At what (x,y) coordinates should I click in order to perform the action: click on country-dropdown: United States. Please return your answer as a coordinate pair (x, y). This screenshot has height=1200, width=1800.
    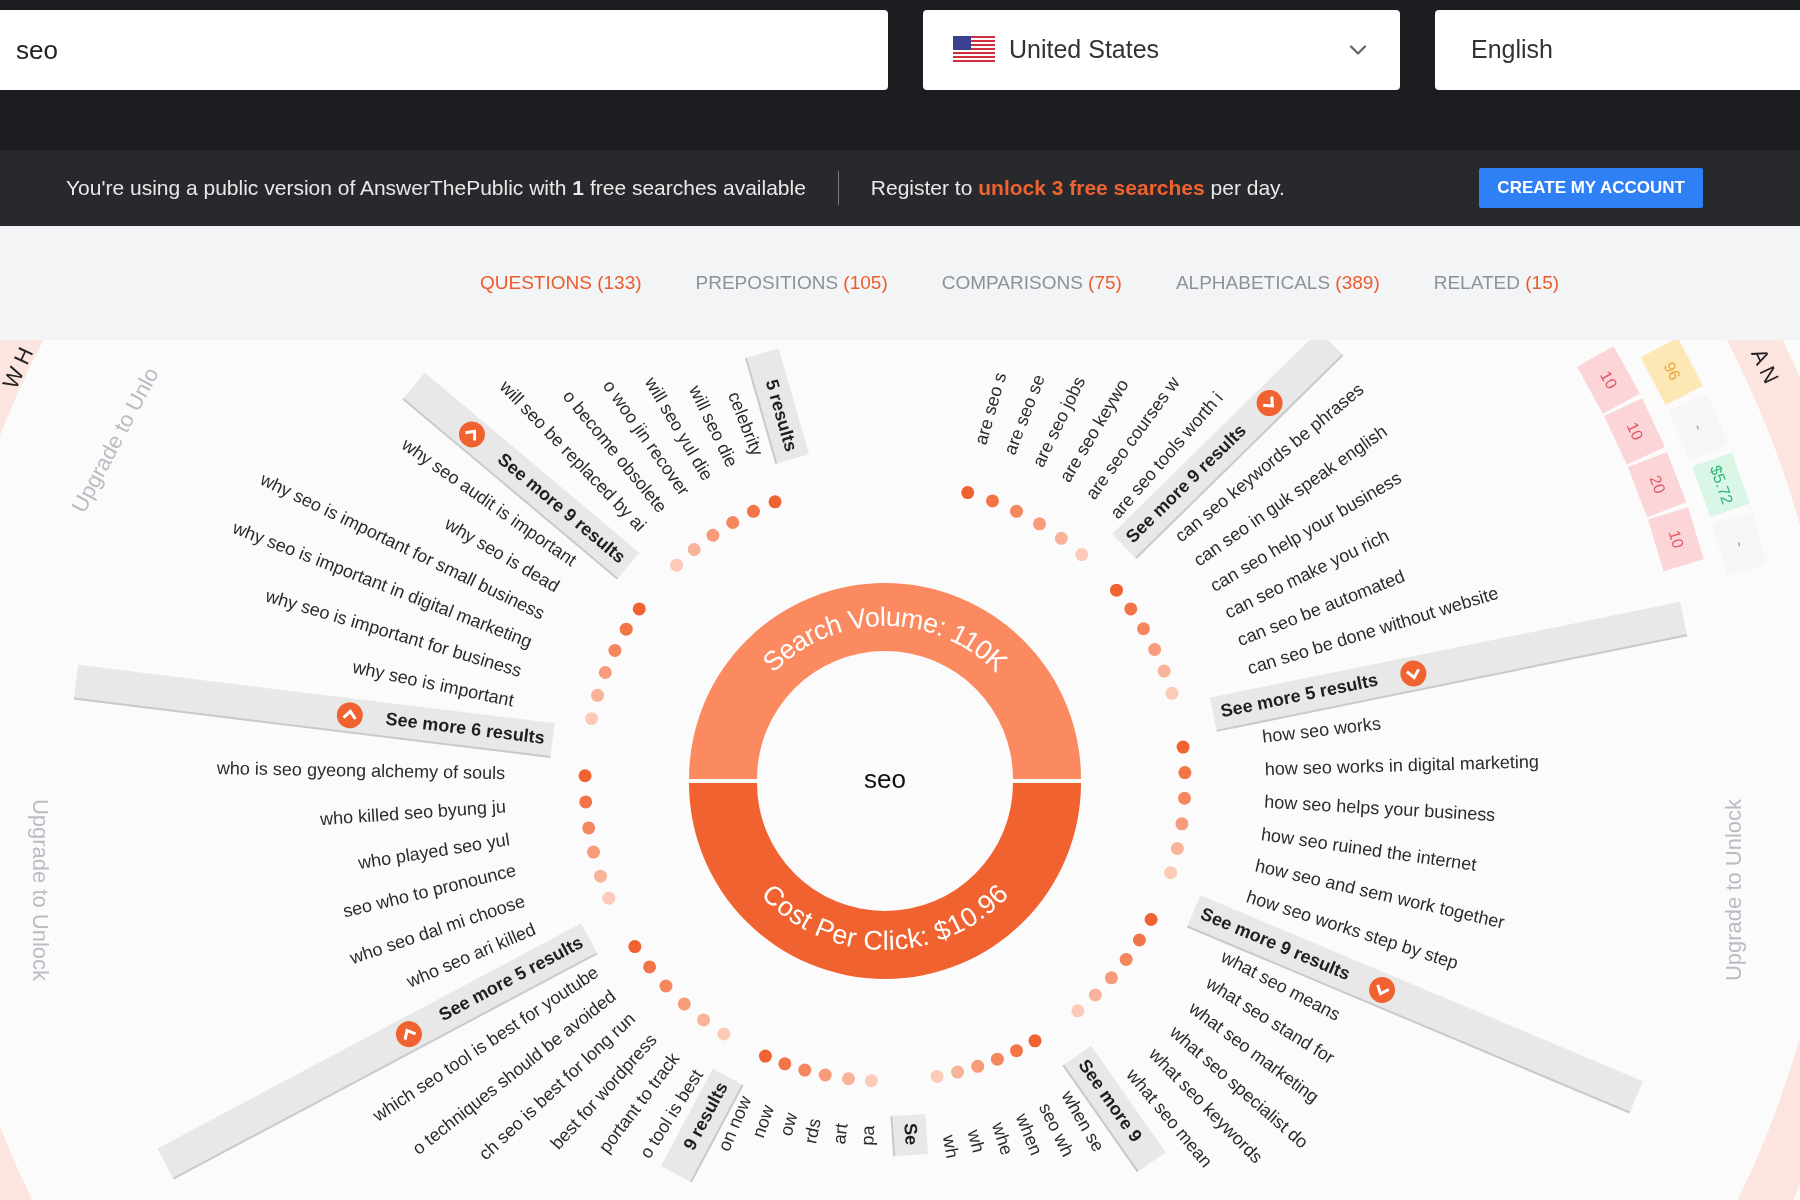
    Looking at the image, I should click on (1161, 50).